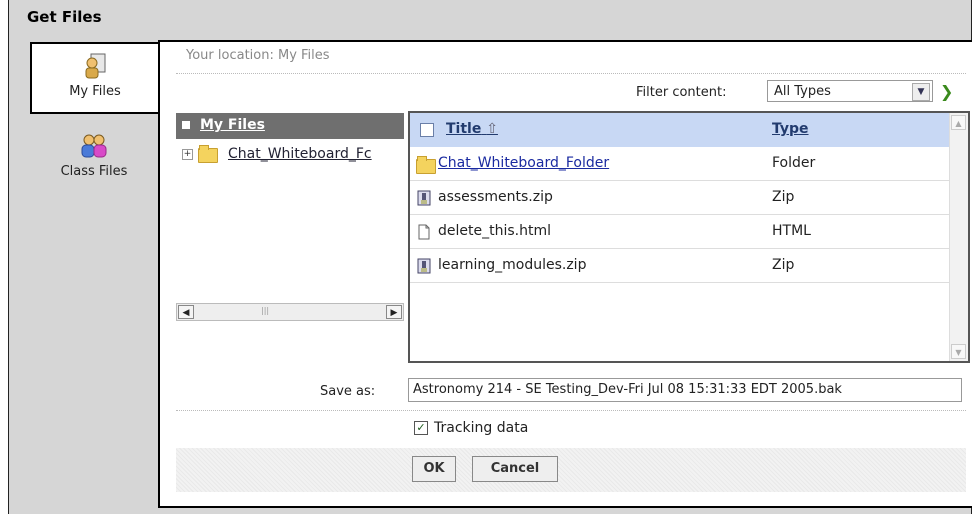  Describe the element at coordinates (348, 391) in the screenshot. I see `save-as-label: Save as:` at that location.